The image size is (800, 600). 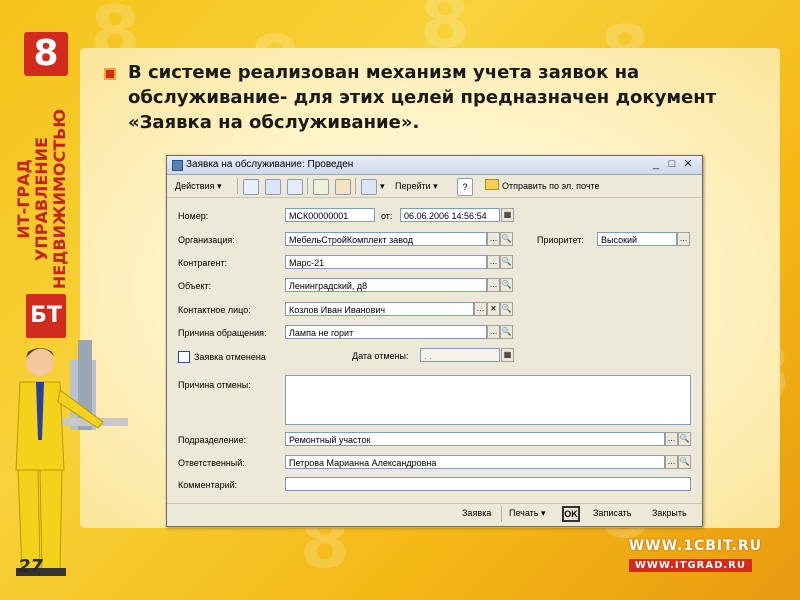 I want to click on reason-open-icon: 🔍, so click(x=506, y=332).